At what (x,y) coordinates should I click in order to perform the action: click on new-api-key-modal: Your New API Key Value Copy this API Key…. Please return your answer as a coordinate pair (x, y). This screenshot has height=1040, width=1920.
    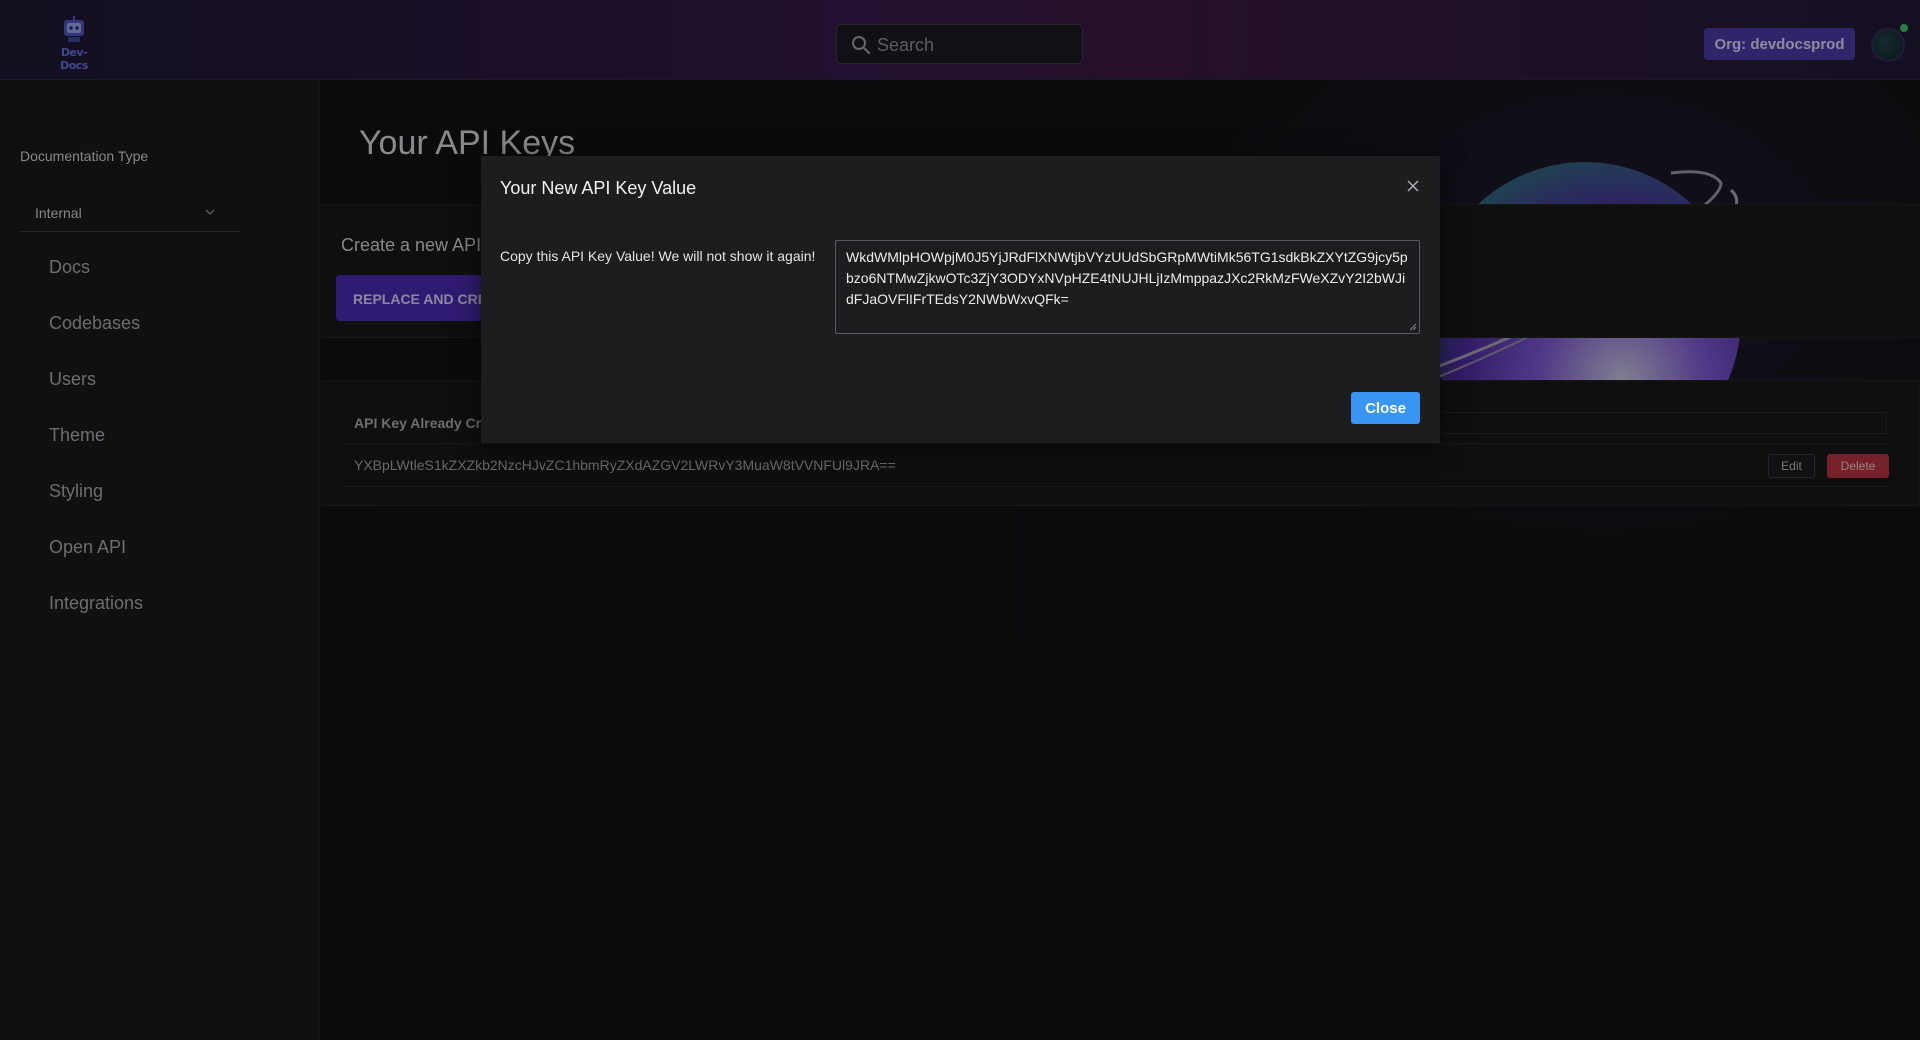
    Looking at the image, I should click on (960, 299).